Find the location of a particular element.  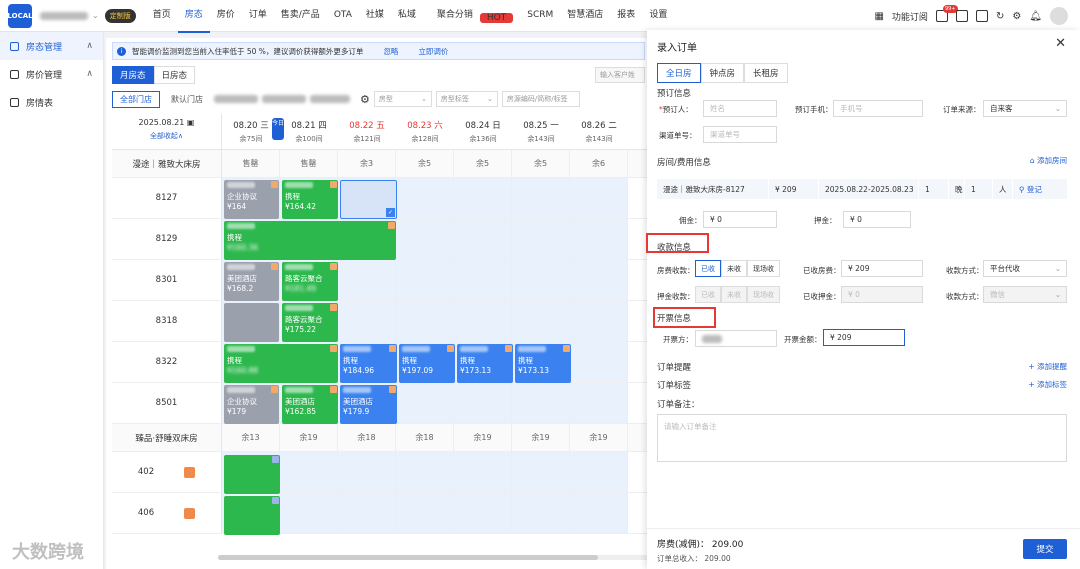

booking-block: 携程 ¥160.36 is located at coordinates (310, 240).